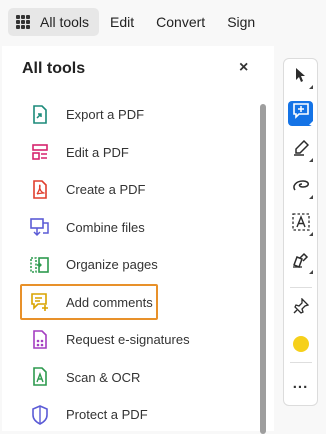  I want to click on color-dot-icon, so click(300, 343).